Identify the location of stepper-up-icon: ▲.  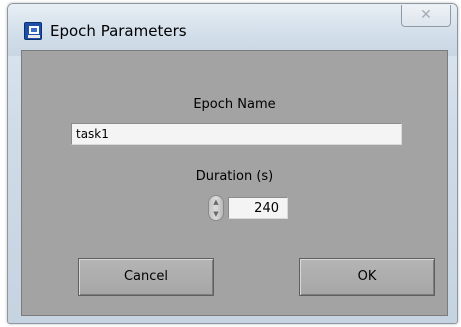
(216, 202).